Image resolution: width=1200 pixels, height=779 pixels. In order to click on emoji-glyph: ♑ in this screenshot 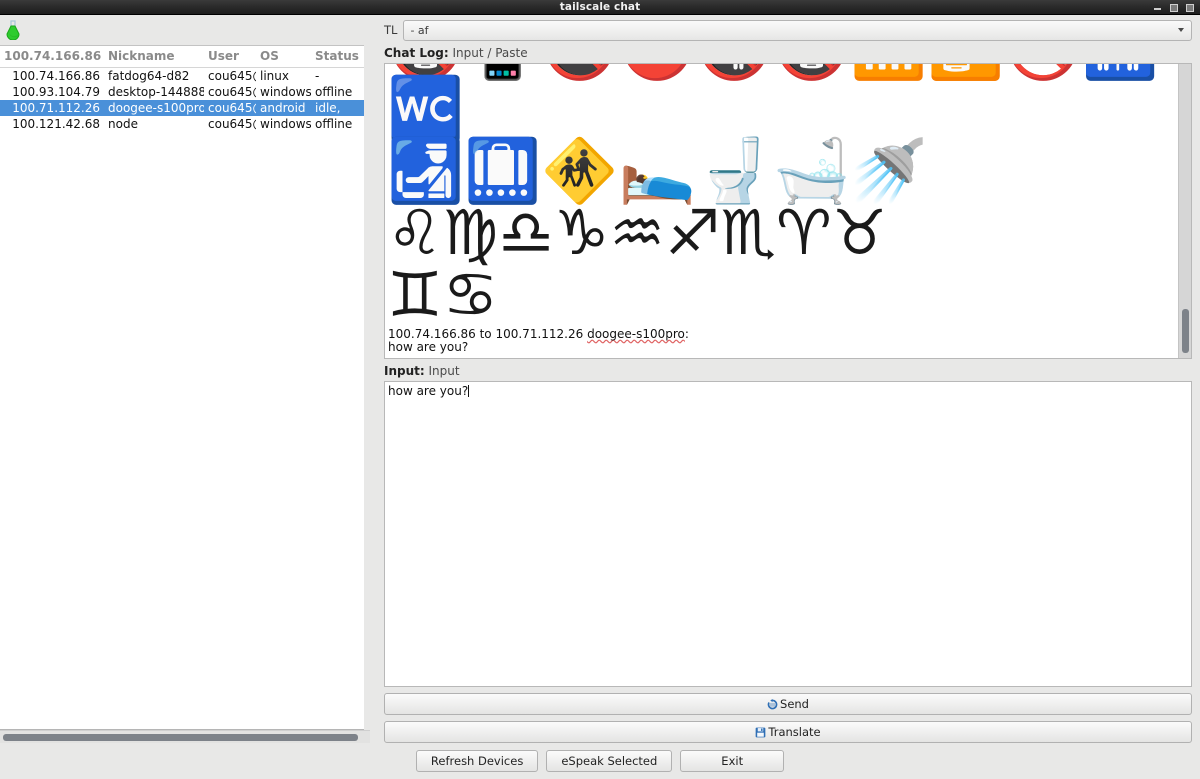, I will do `click(581, 232)`.